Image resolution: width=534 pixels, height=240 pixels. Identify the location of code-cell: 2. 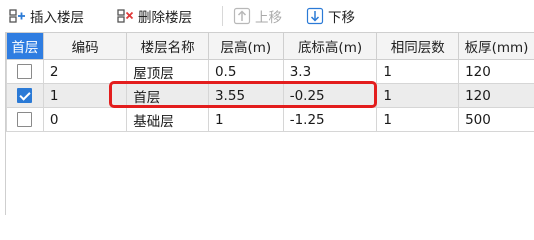
(85, 71).